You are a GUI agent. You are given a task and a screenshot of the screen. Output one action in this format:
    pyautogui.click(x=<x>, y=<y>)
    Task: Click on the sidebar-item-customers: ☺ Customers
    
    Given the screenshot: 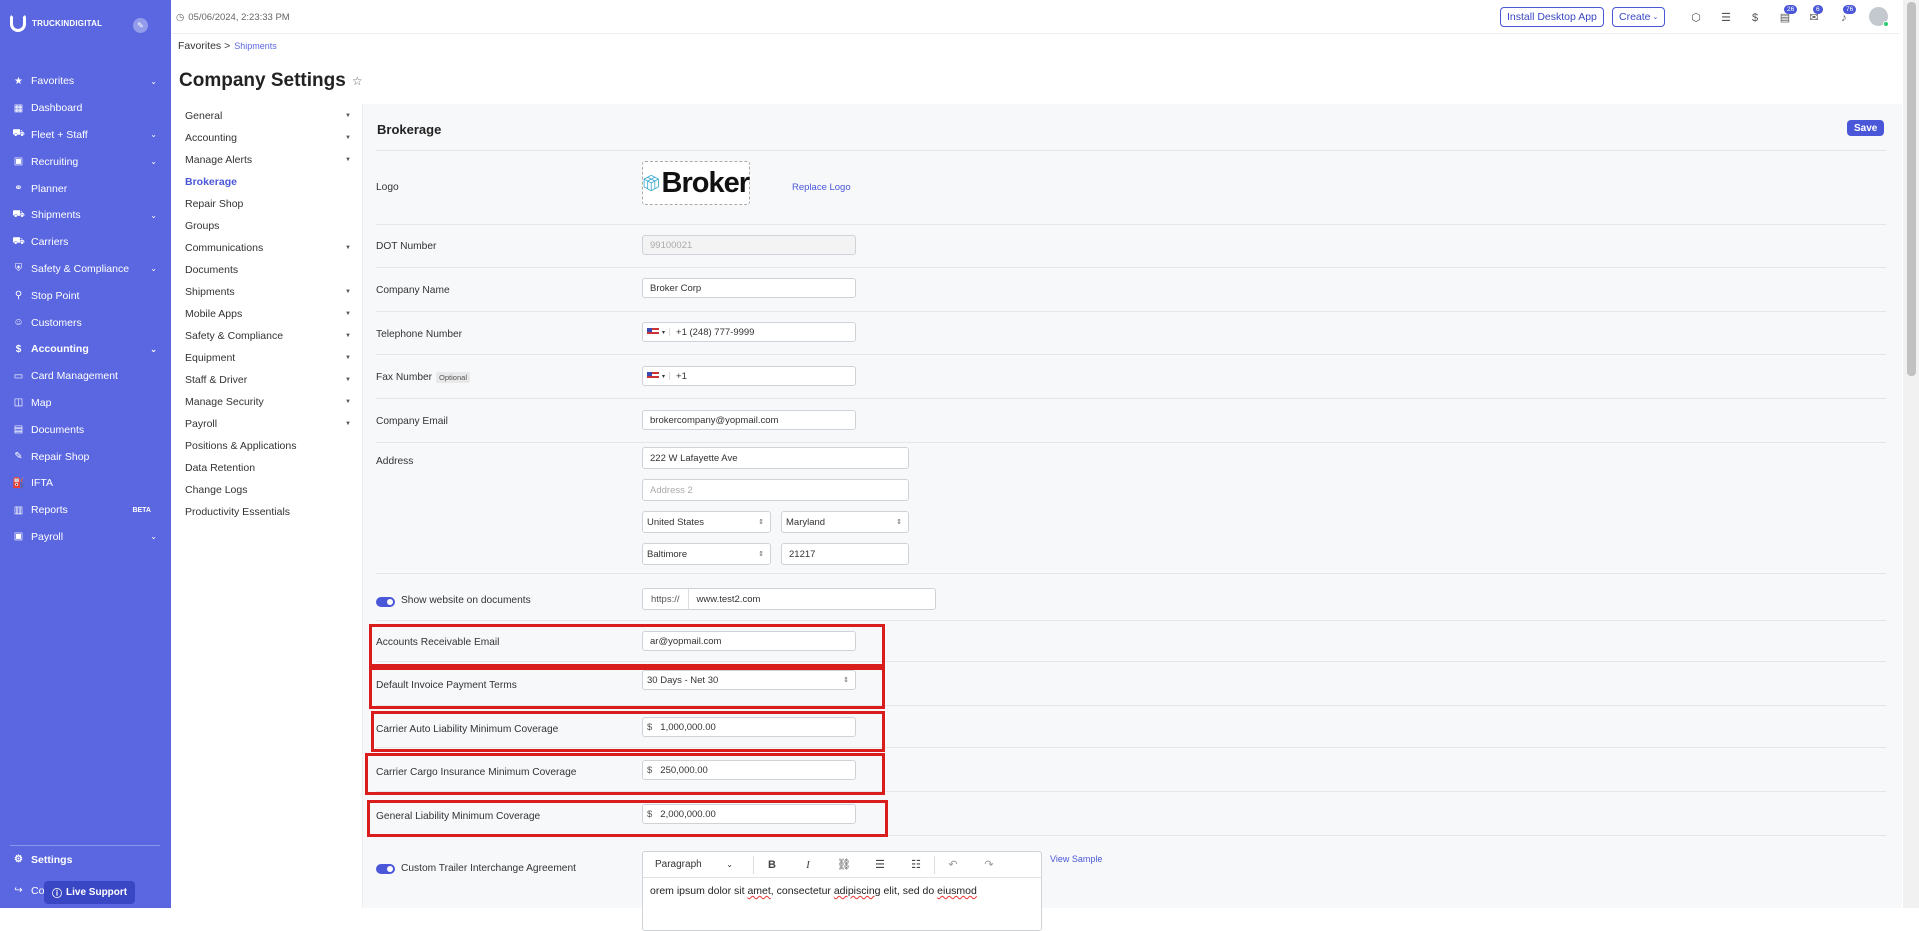 What is the action you would take?
    pyautogui.click(x=85, y=322)
    